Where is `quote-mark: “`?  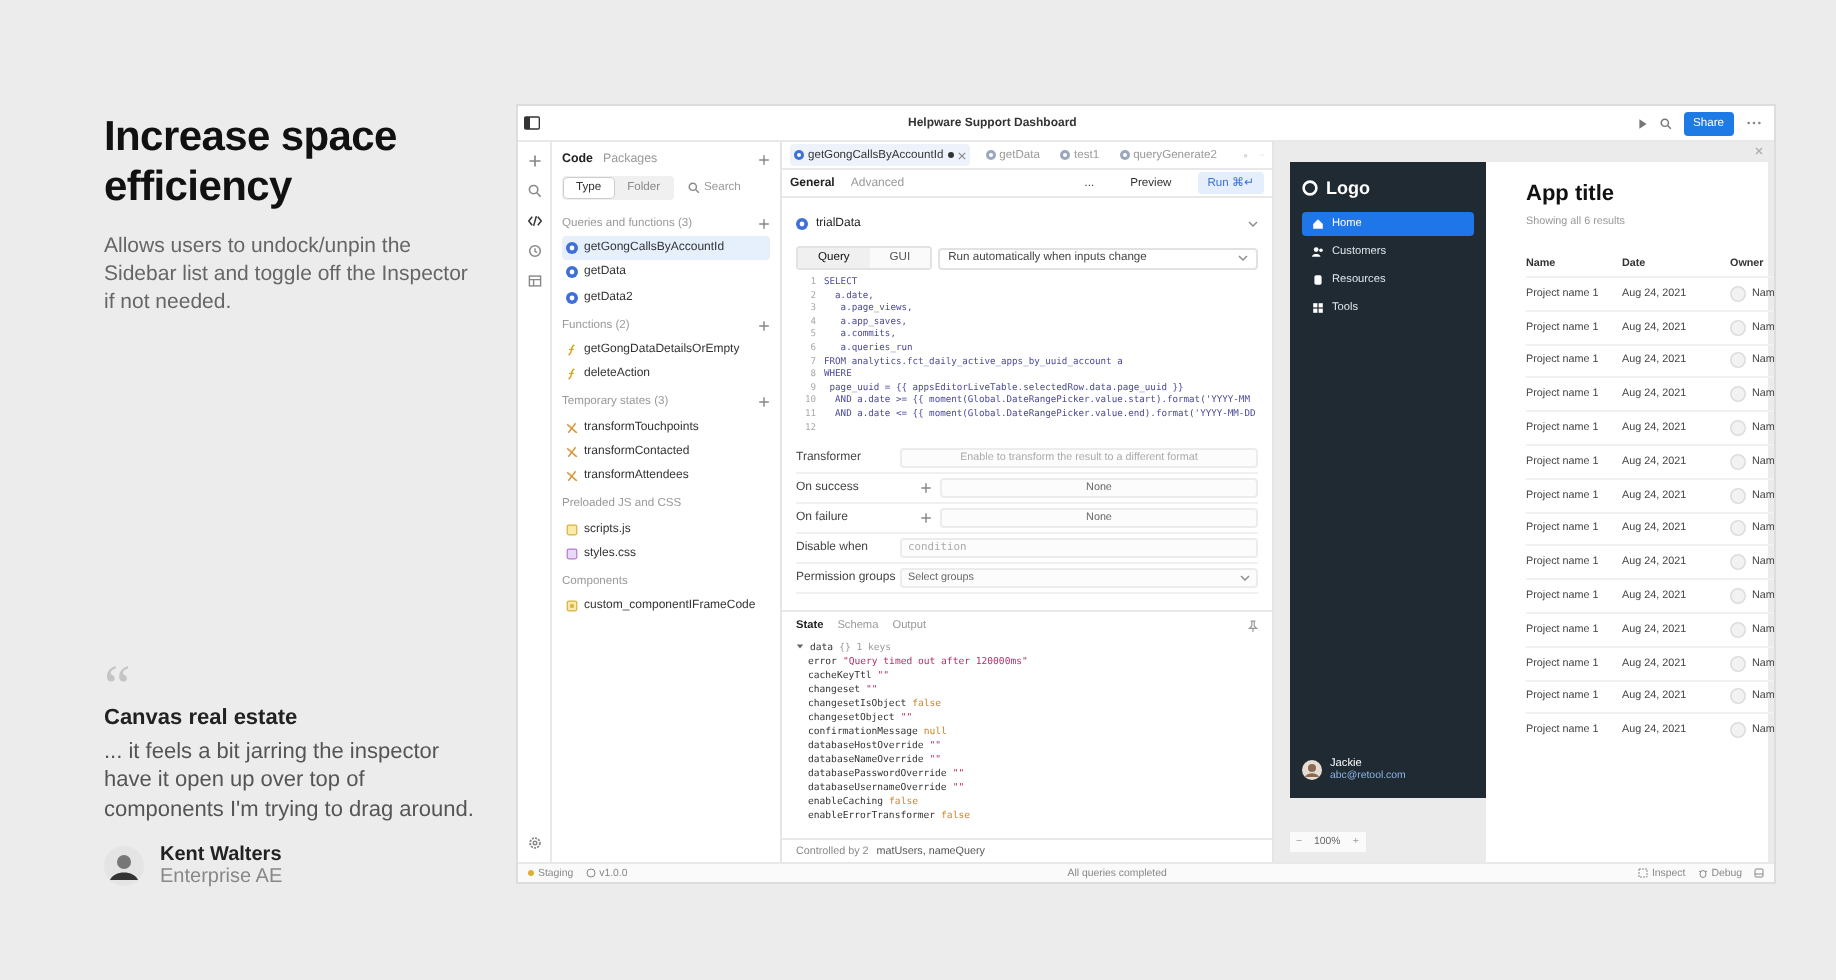 quote-mark: “ is located at coordinates (117, 685).